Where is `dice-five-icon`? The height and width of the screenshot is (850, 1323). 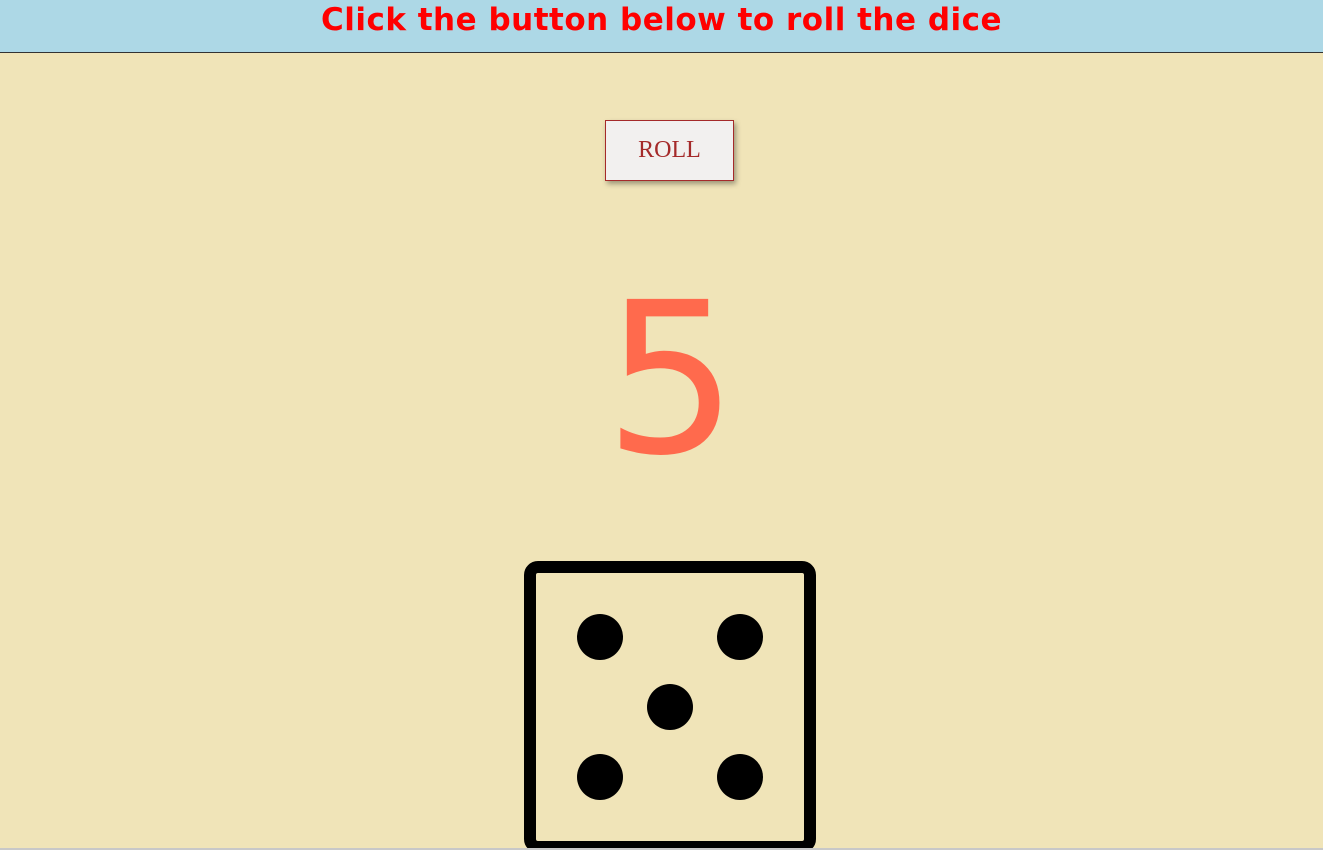
dice-five-icon is located at coordinates (670, 705).